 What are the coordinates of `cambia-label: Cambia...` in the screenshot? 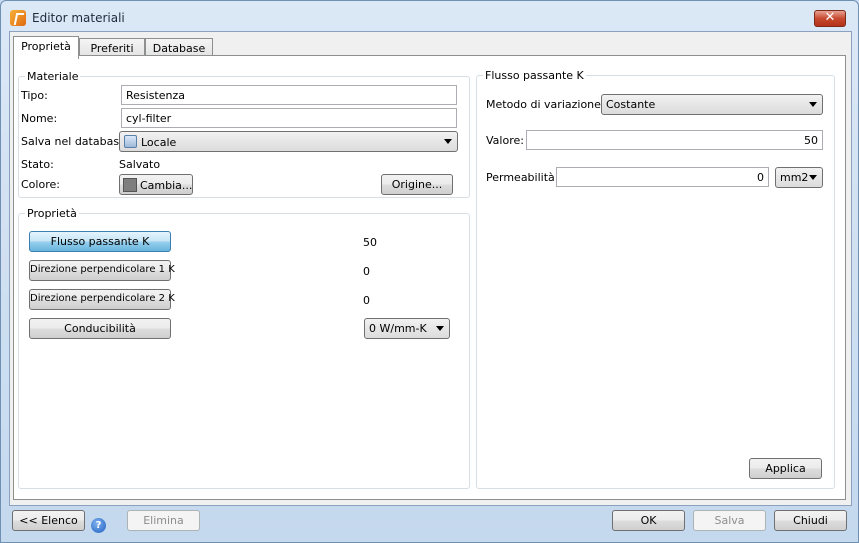 It's located at (166, 185).